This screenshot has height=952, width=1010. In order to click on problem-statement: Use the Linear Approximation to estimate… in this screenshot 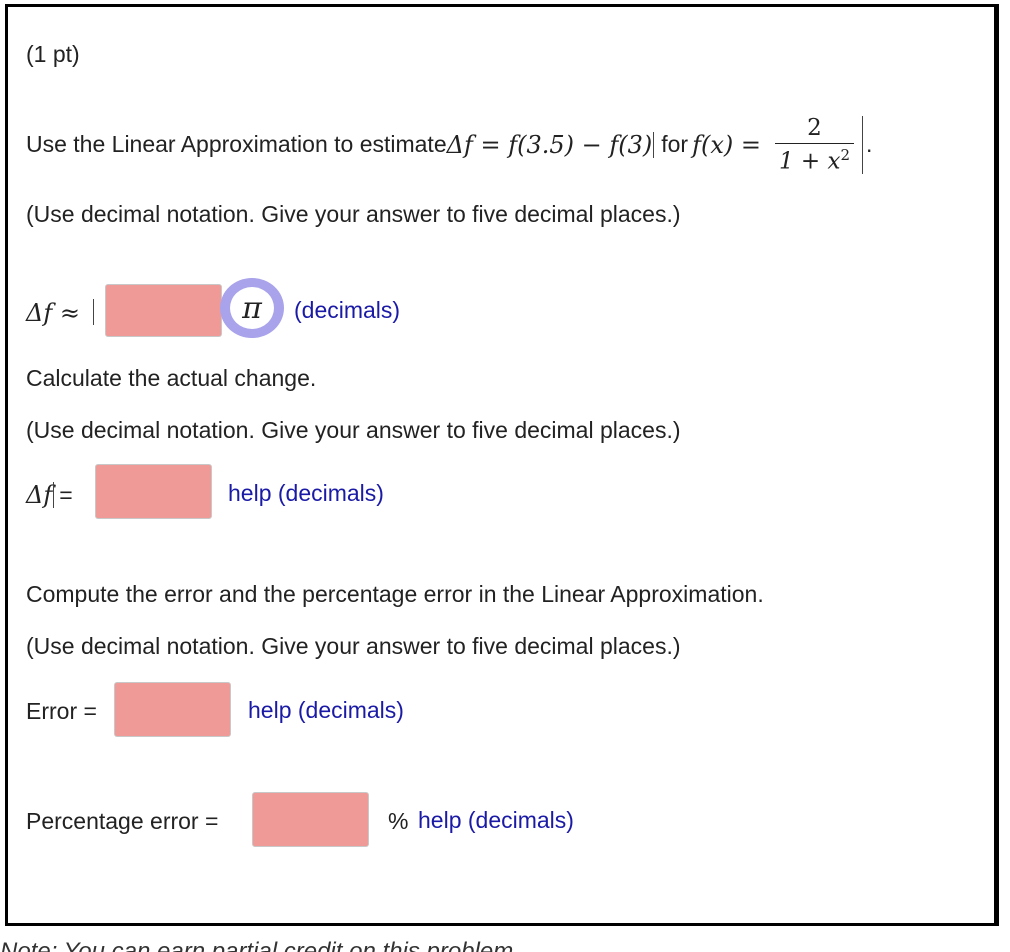, I will do `click(449, 145)`.